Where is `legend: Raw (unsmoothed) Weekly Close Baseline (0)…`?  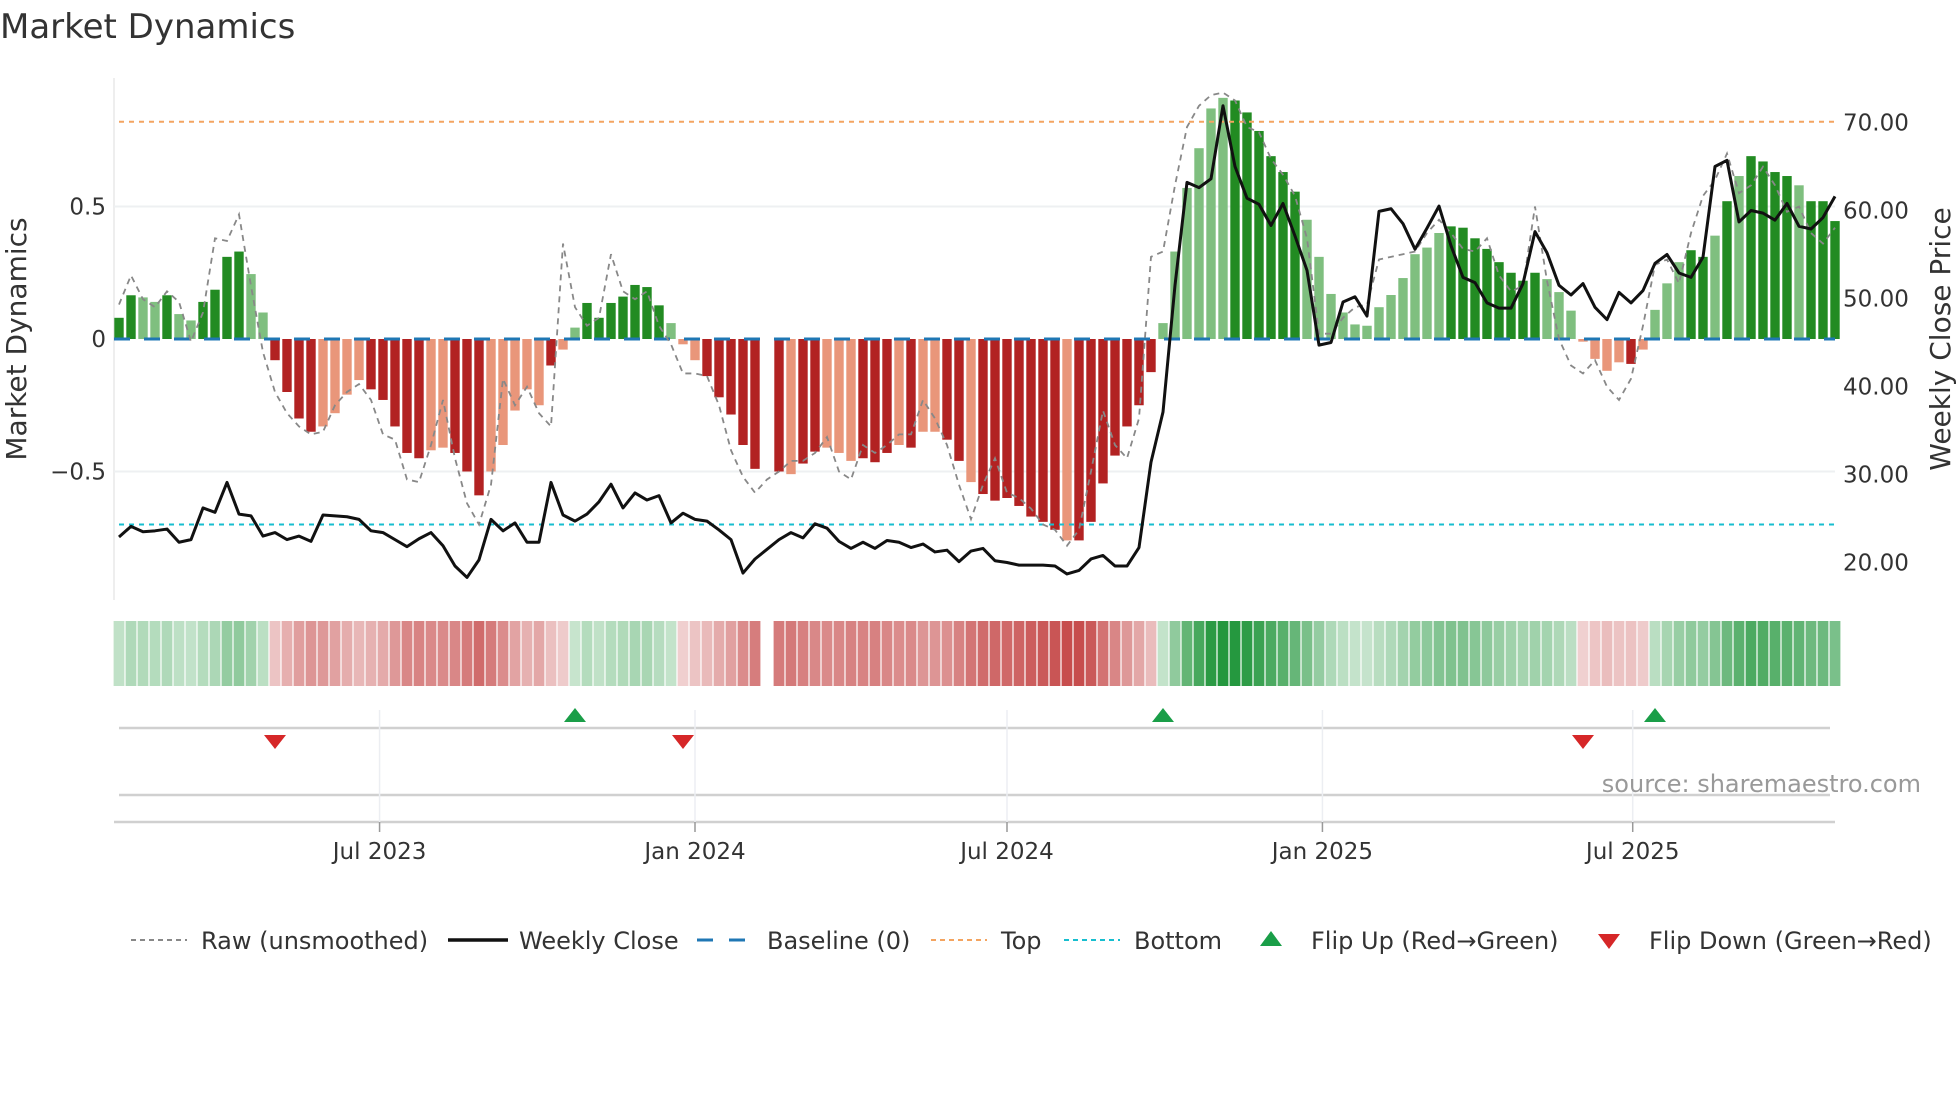 legend: Raw (unsmoothed) Weekly Close Baseline (0)… is located at coordinates (1031, 941).